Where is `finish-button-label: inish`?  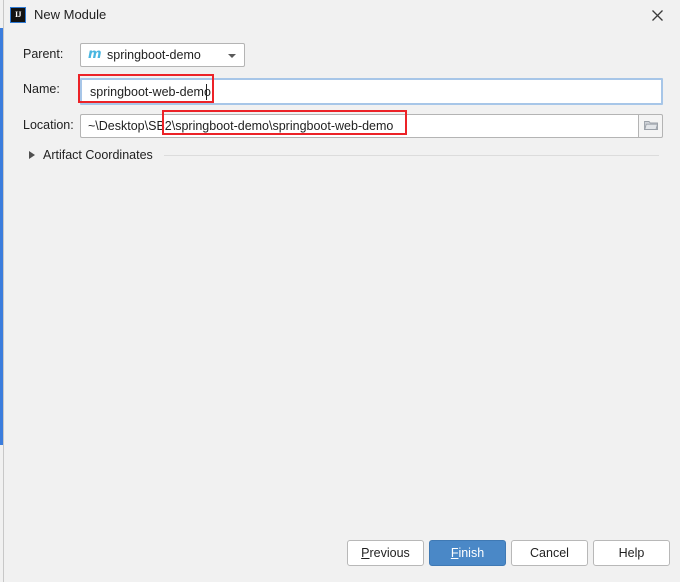
finish-button-label: inish is located at coordinates (471, 553).